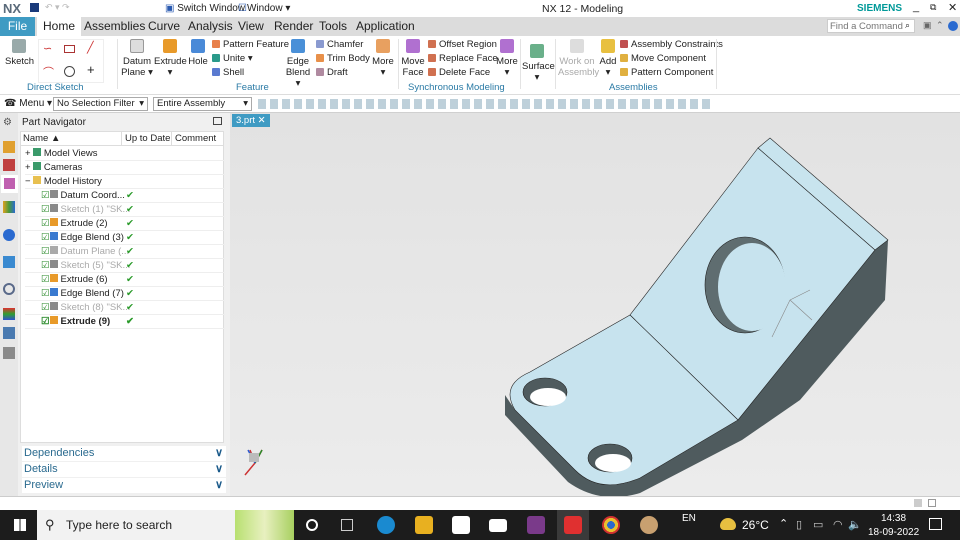 This screenshot has width=960, height=540. What do you see at coordinates (47, 48) in the screenshot?
I see `profile-icon: ∽` at bounding box center [47, 48].